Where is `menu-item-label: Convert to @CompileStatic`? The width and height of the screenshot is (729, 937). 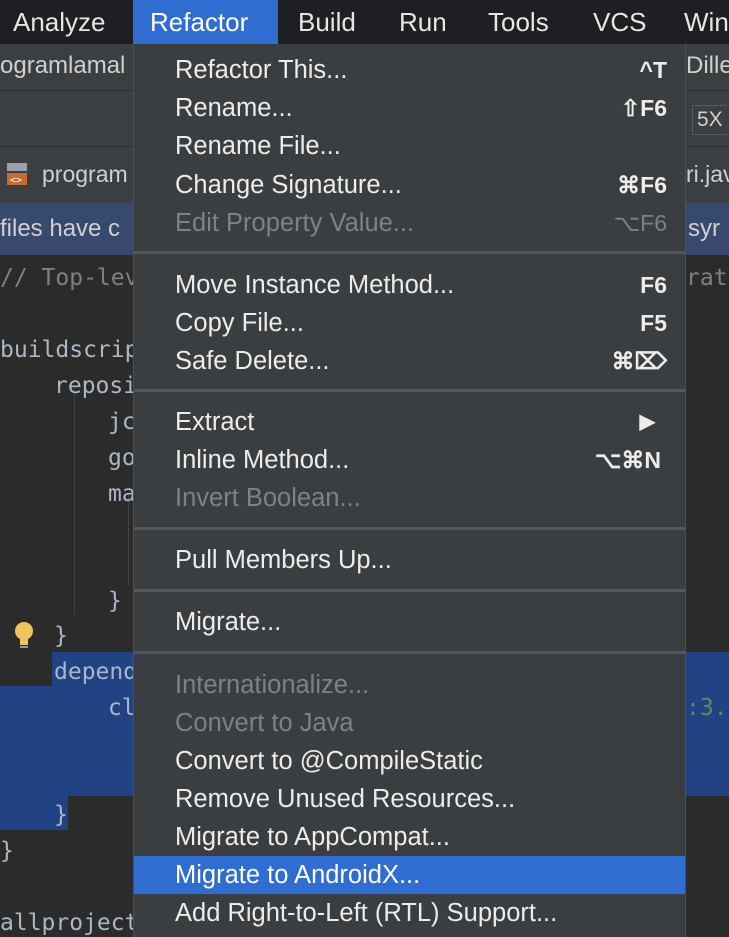
menu-item-label: Convert to @CompileStatic is located at coordinates (329, 761).